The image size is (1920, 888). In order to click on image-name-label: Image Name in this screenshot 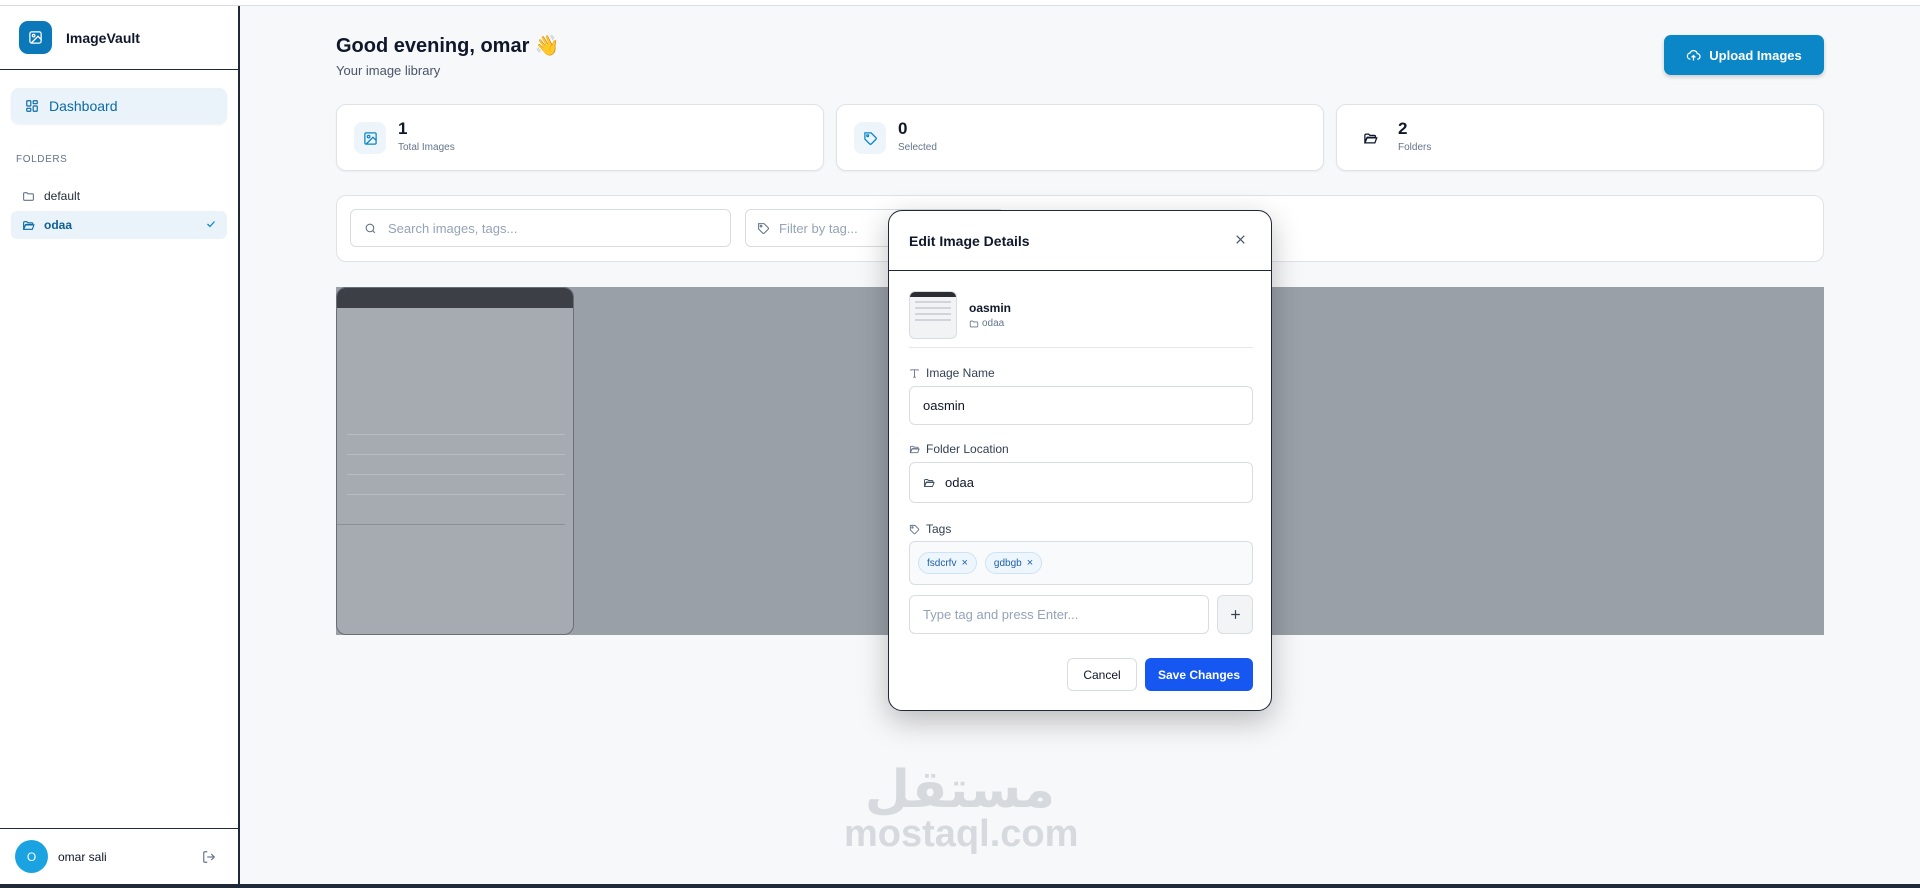, I will do `click(952, 373)`.